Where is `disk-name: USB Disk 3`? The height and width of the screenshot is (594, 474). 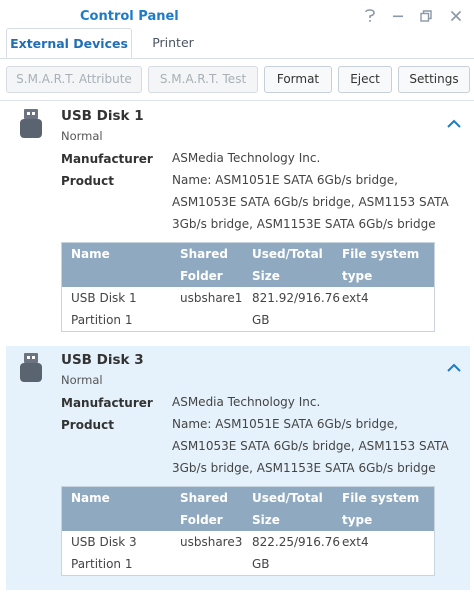
disk-name: USB Disk 3 is located at coordinates (102, 360).